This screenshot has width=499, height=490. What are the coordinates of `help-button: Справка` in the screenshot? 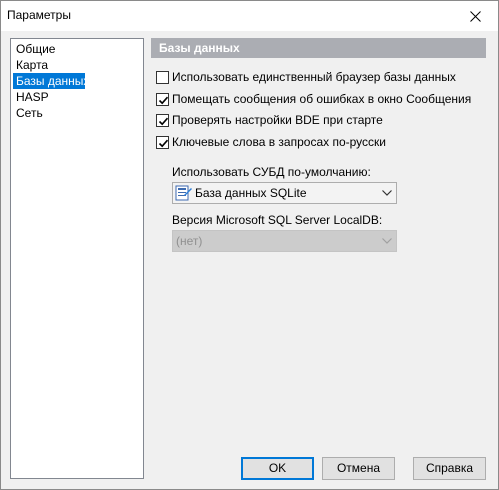 It's located at (449, 468).